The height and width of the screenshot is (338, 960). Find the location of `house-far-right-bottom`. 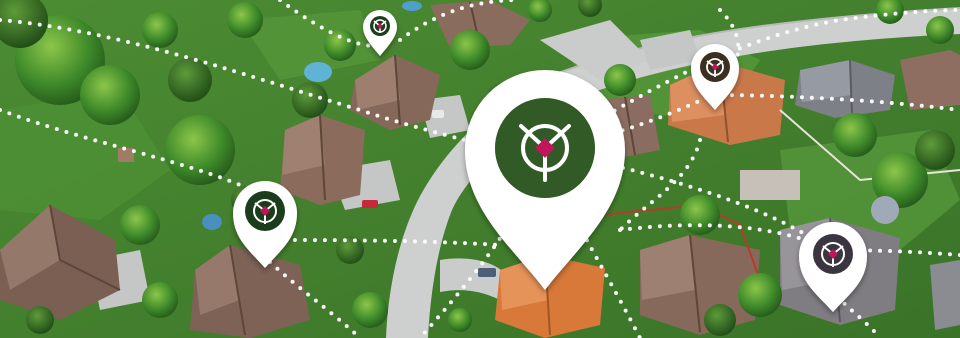

house-far-right-bottom is located at coordinates (945, 295).